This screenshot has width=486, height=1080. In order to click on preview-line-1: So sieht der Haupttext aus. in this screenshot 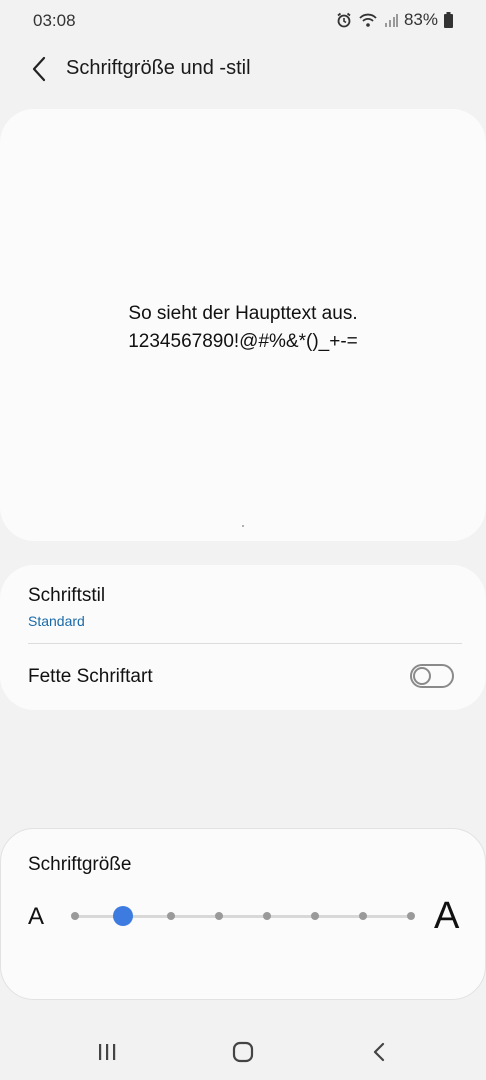, I will do `click(243, 313)`.